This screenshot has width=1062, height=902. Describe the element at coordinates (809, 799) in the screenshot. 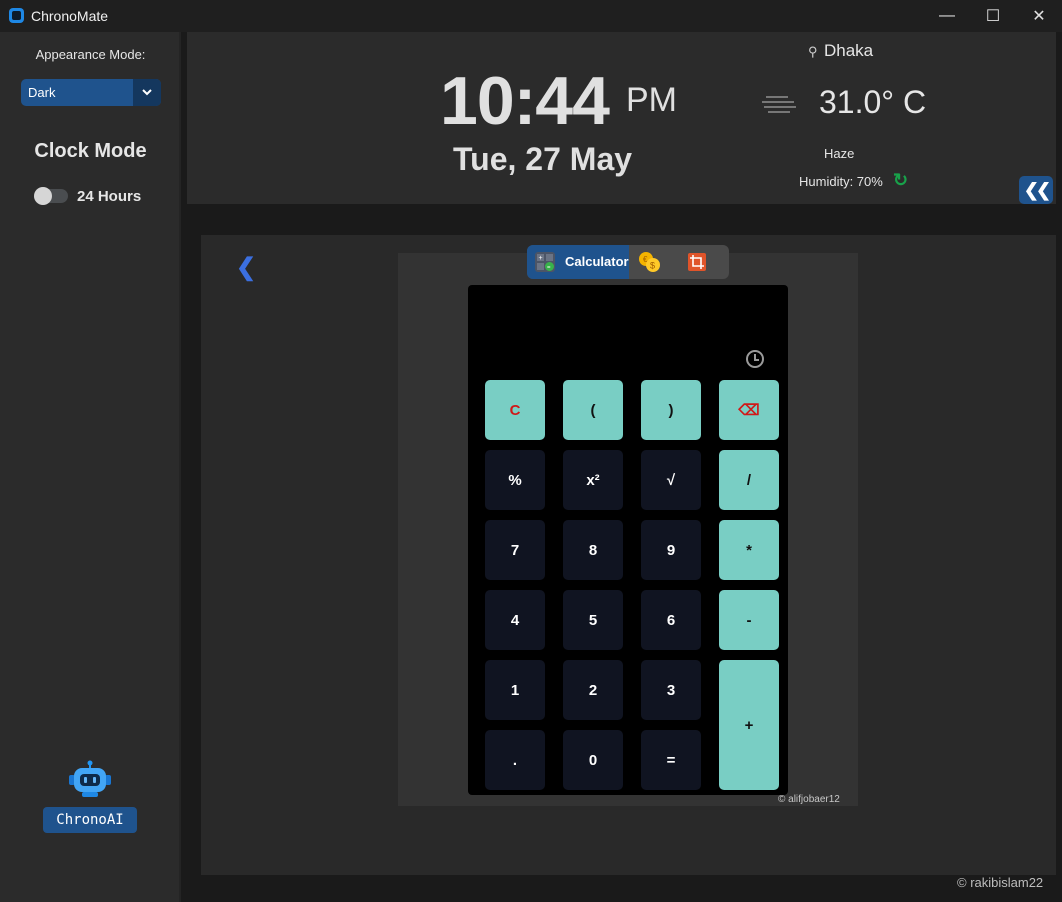

I see `calculator-credit: © alifjobaer12` at that location.